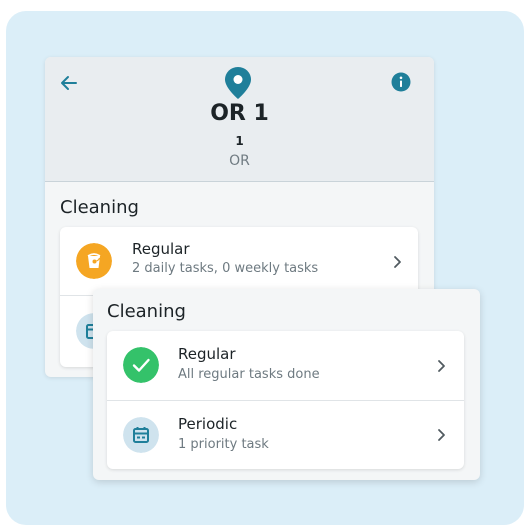 Image resolution: width=530 pixels, height=531 pixels. What do you see at coordinates (69, 83) in the screenshot?
I see `back-arrow-icon` at bounding box center [69, 83].